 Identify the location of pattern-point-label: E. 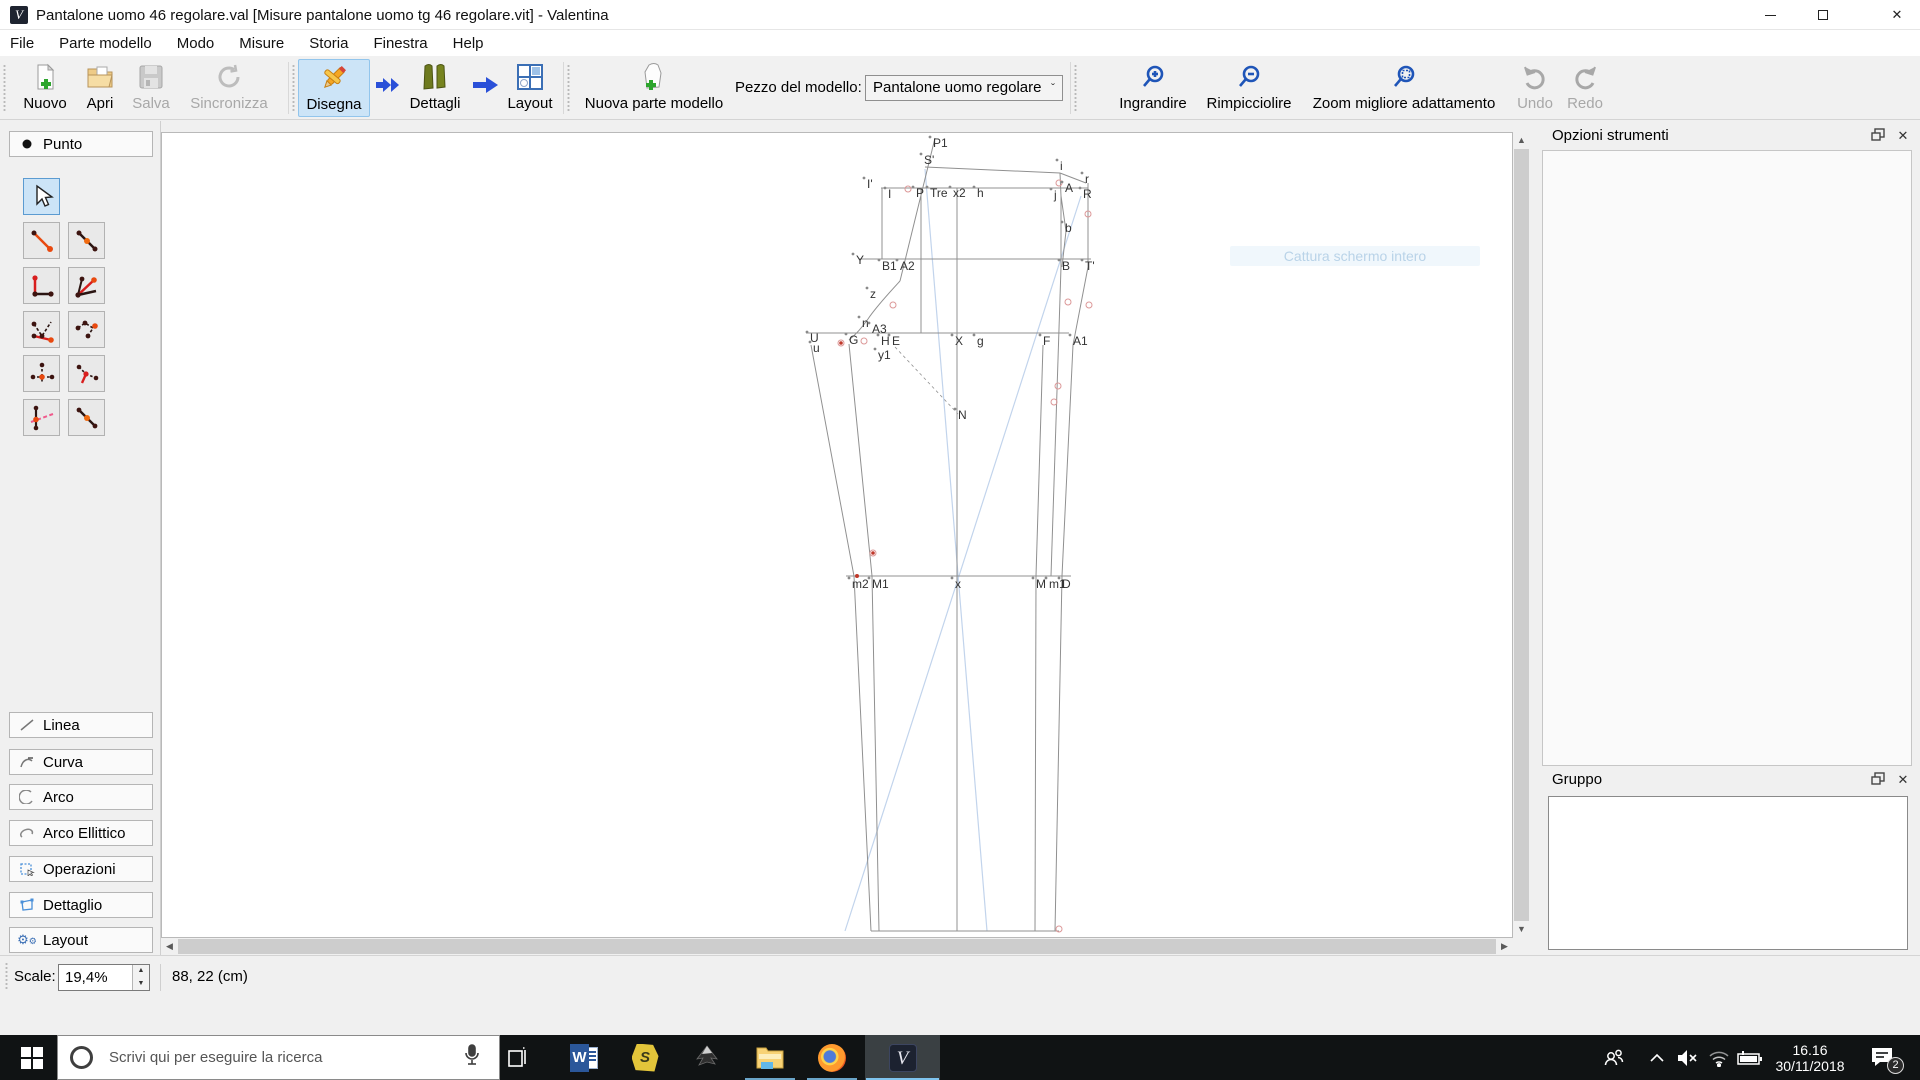
(896, 341).